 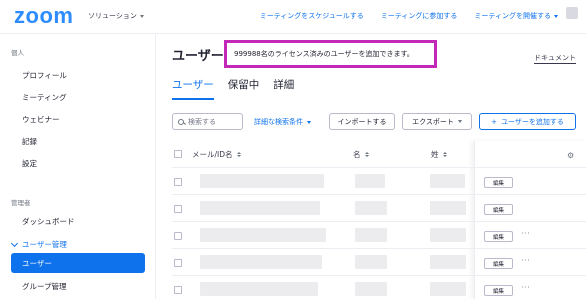 I want to click on column-label: 名, so click(x=357, y=154).